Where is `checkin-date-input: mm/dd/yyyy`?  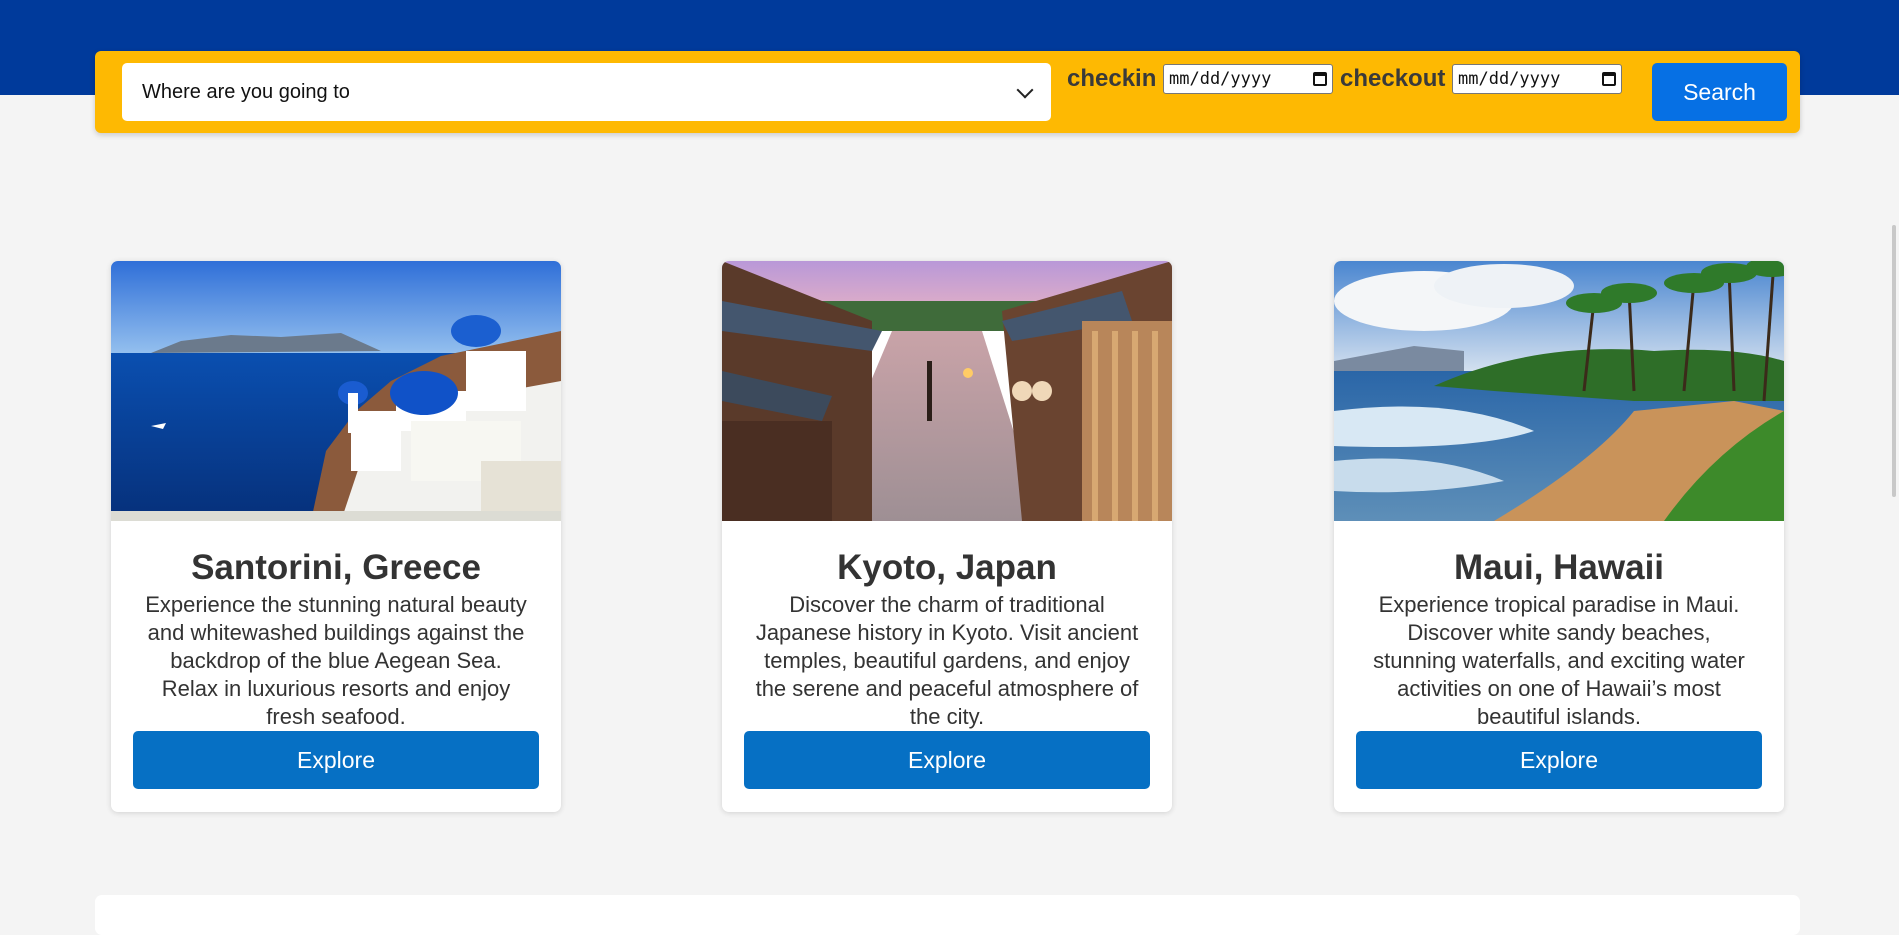
checkin-date-input: mm/dd/yyyy is located at coordinates (1248, 79).